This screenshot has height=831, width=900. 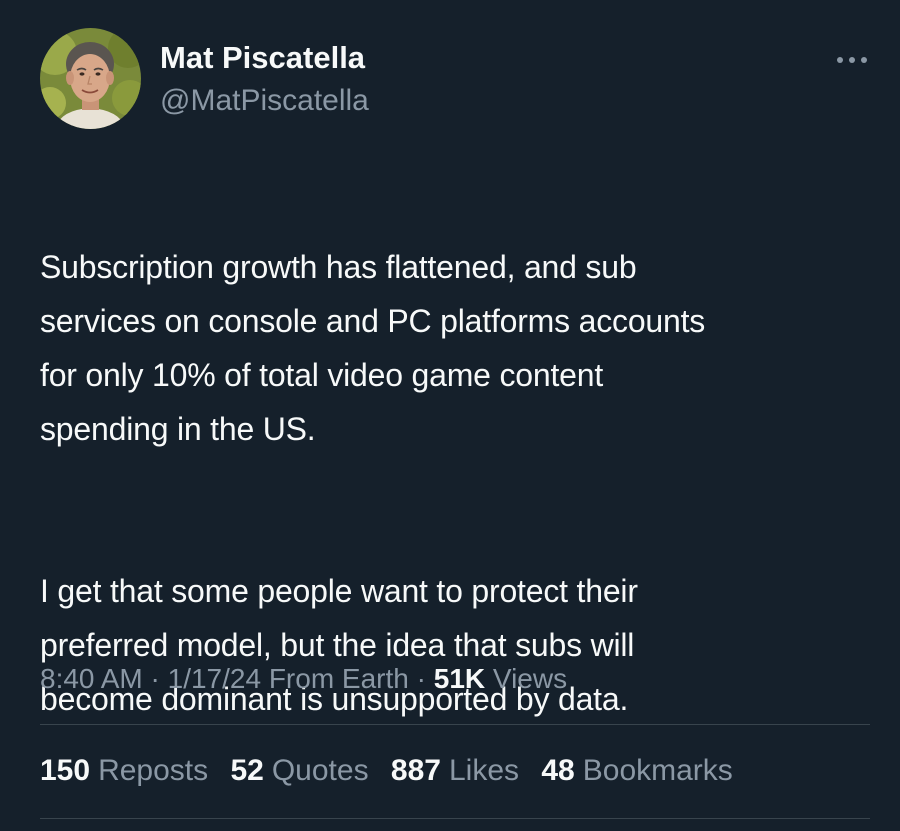 What do you see at coordinates (415, 770) in the screenshot?
I see `likes-count: 887` at bounding box center [415, 770].